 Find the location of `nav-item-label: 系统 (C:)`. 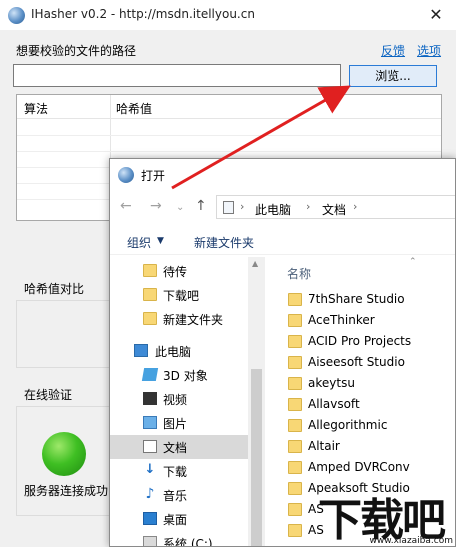

nav-item-label: 系统 (C:) is located at coordinates (188, 542).